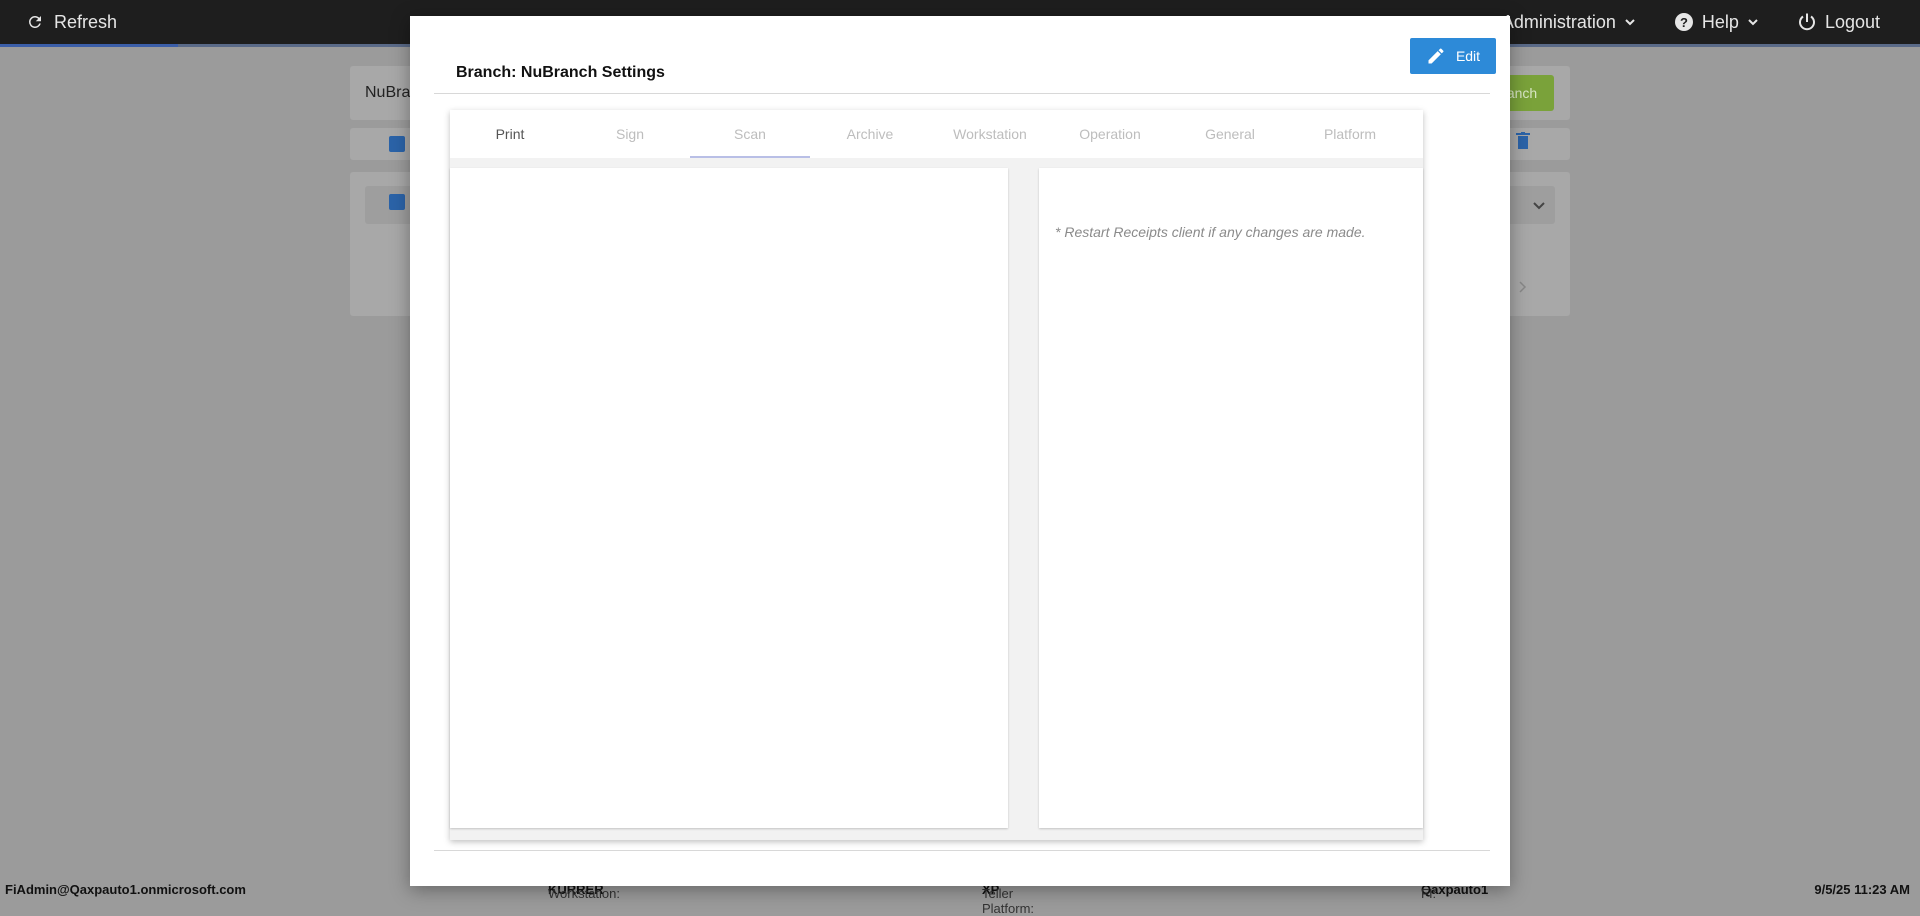 This screenshot has width=1920, height=916. I want to click on background-select-all-checkbox, so click(397, 144).